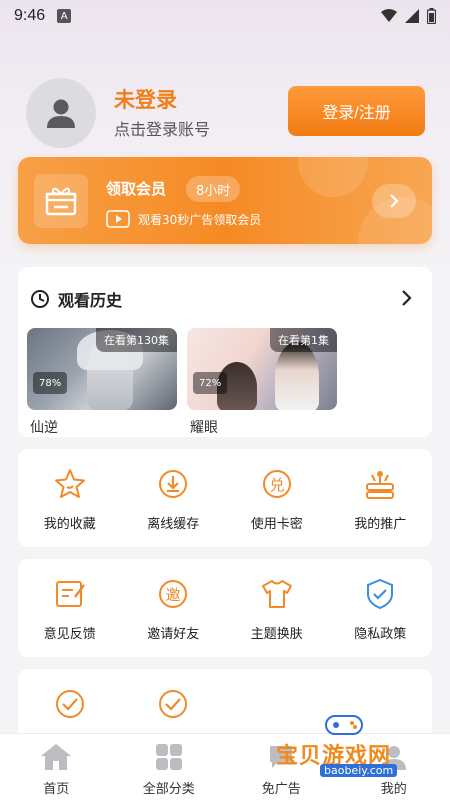 The image size is (450, 800). Describe the element at coordinates (162, 128) in the screenshot. I see `login-hint: 点击登录账号` at that location.